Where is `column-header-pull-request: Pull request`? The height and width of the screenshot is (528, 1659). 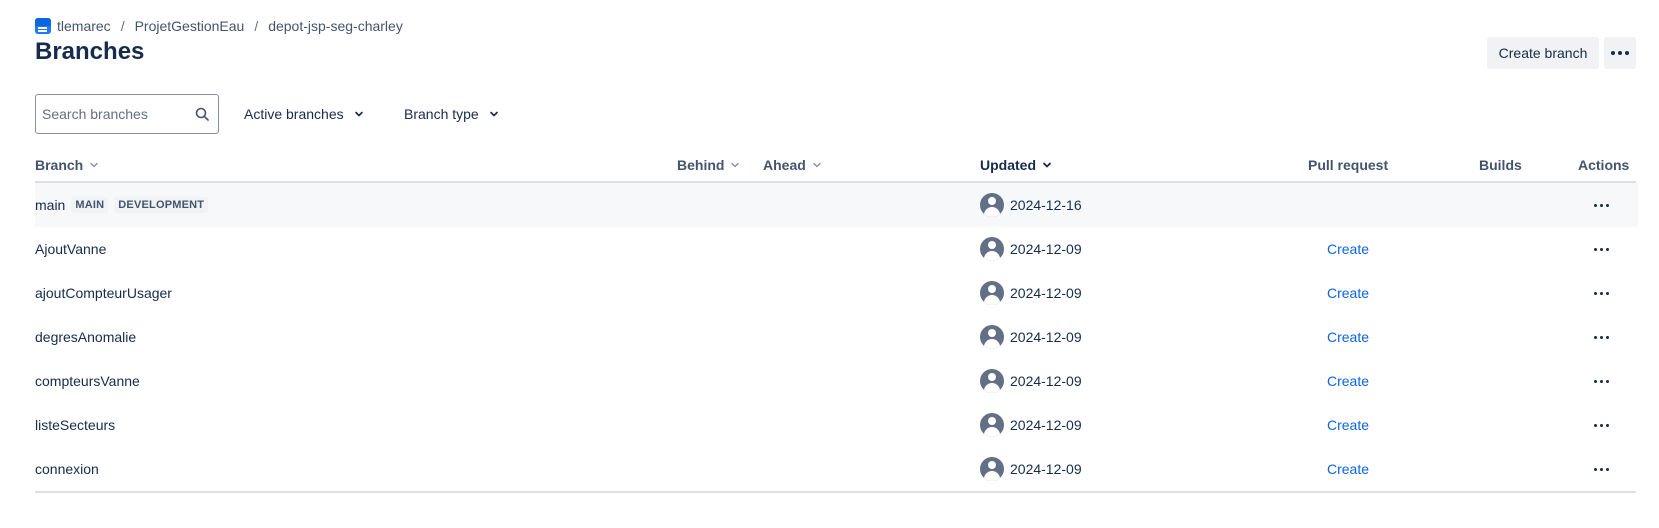 column-header-pull-request: Pull request is located at coordinates (1348, 165).